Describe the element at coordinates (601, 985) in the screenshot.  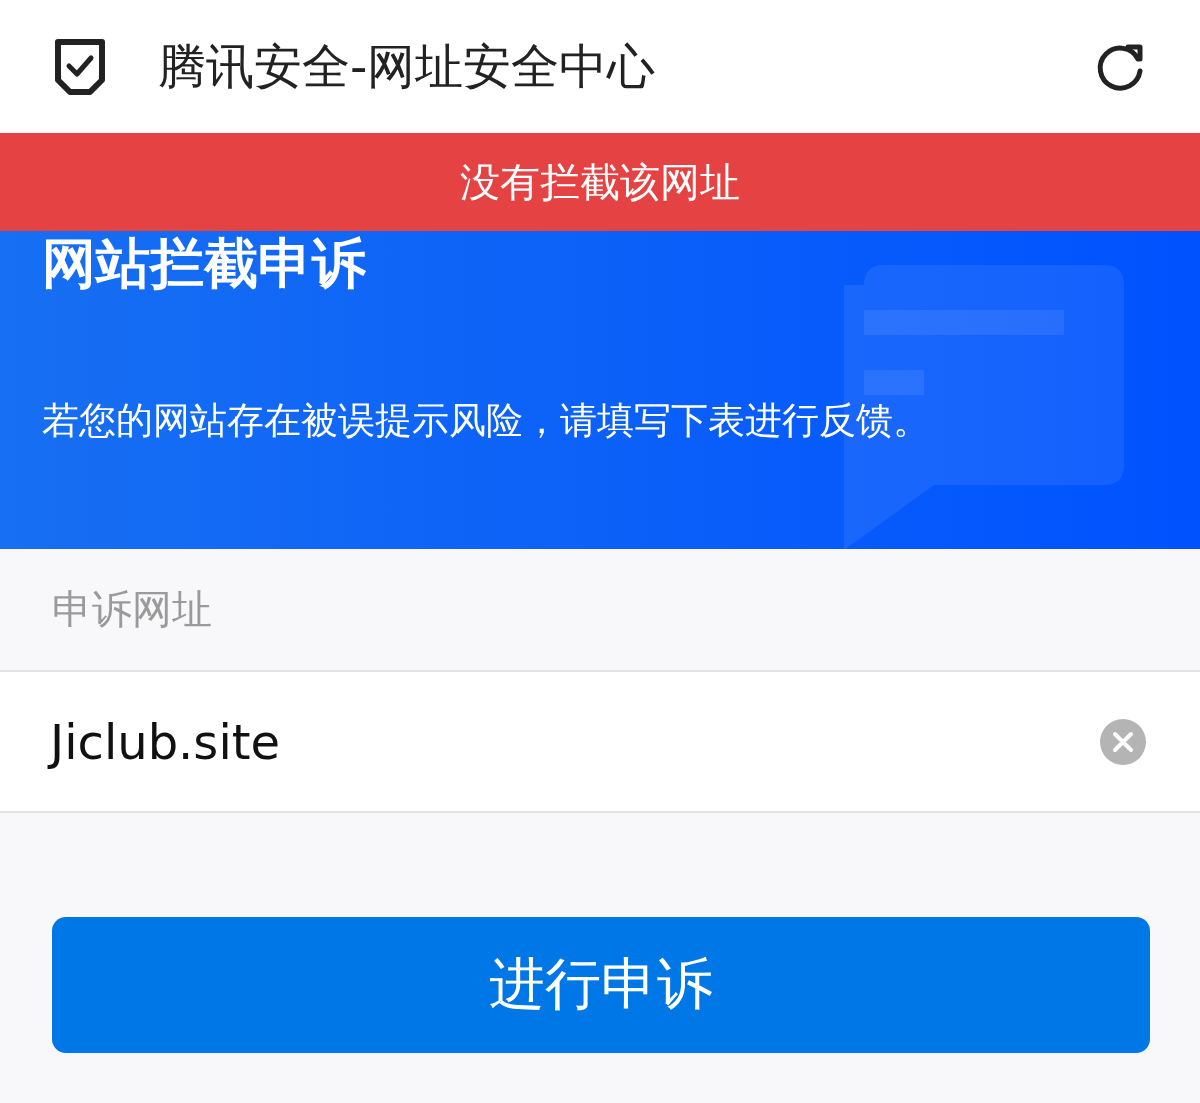
I see `submit-button: 进行申诉` at that location.